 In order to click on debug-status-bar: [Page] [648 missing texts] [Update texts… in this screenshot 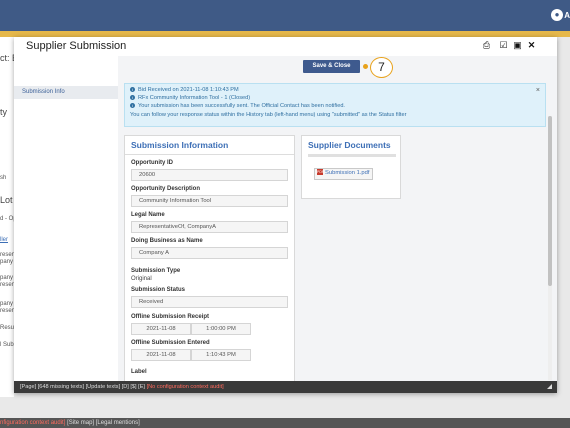, I will do `click(285, 387)`.